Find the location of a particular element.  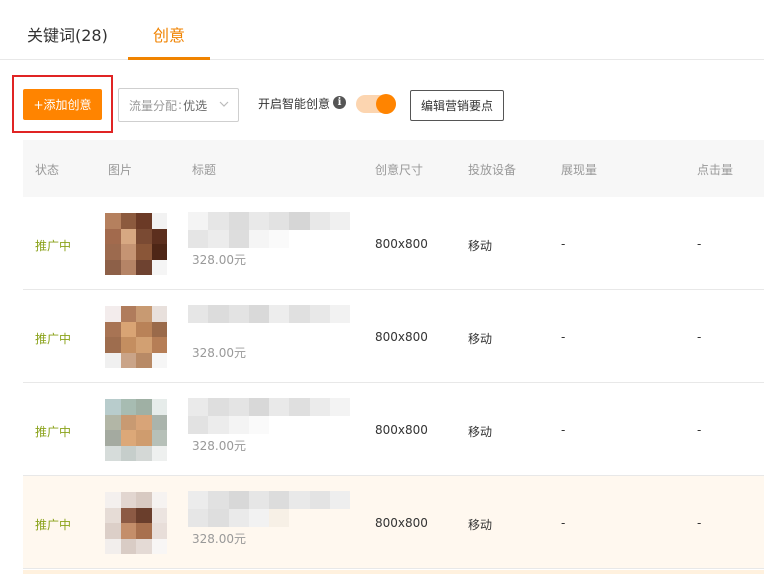

header-title: 标题 is located at coordinates (204, 170).